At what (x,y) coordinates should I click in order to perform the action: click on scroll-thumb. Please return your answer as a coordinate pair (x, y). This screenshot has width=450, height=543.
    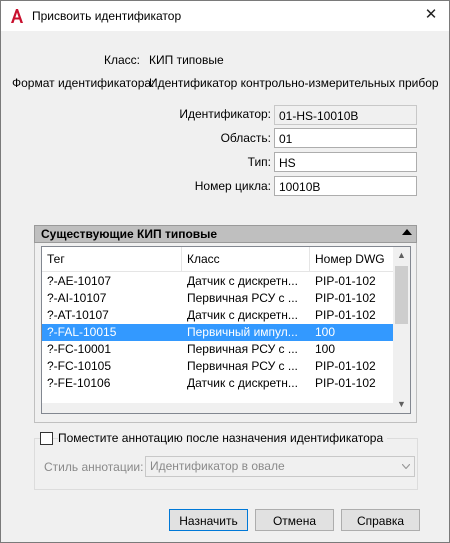
    Looking at the image, I should click on (401, 295).